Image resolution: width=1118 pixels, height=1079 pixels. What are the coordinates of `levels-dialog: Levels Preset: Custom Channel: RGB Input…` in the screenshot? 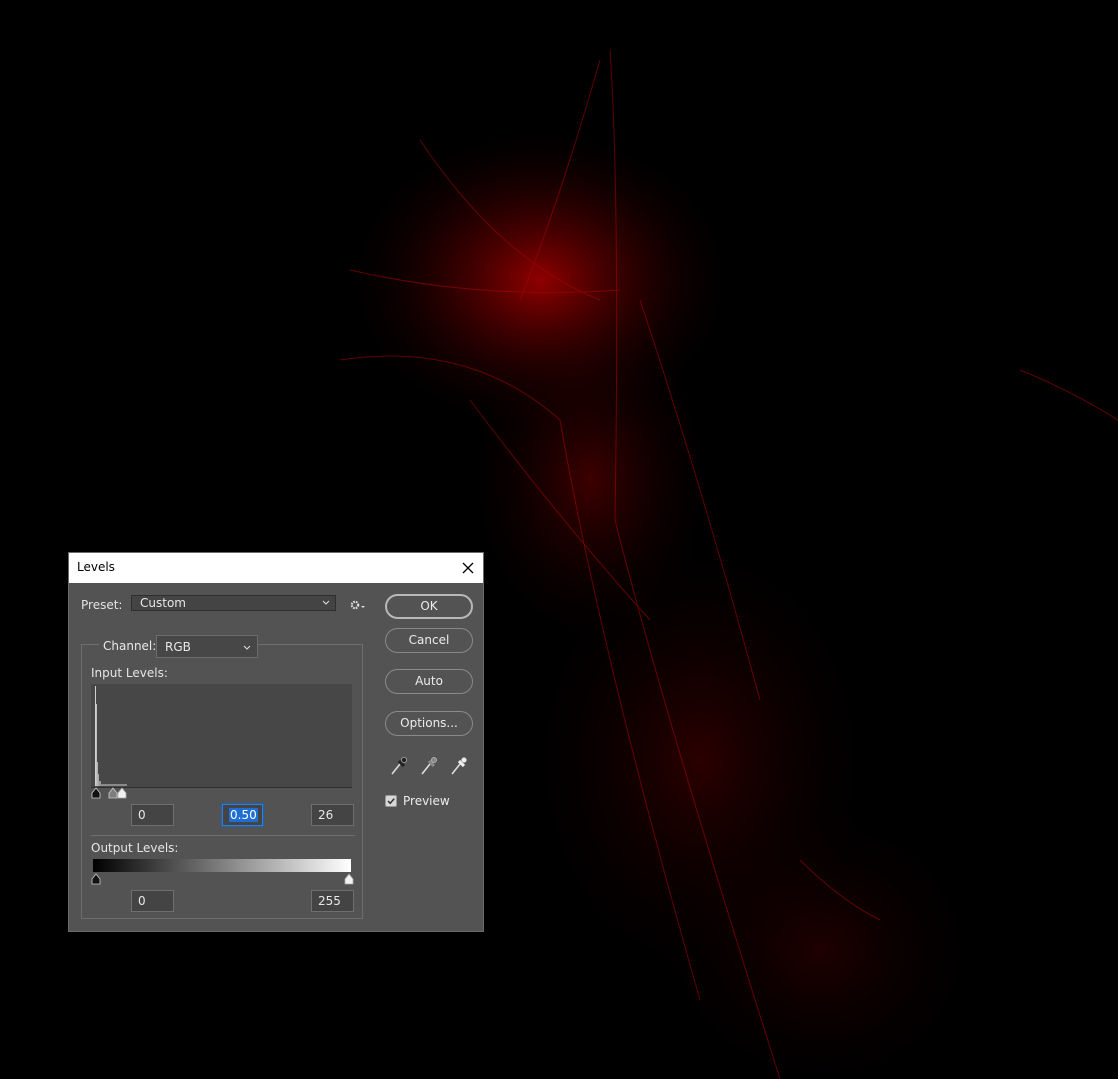 It's located at (276, 742).